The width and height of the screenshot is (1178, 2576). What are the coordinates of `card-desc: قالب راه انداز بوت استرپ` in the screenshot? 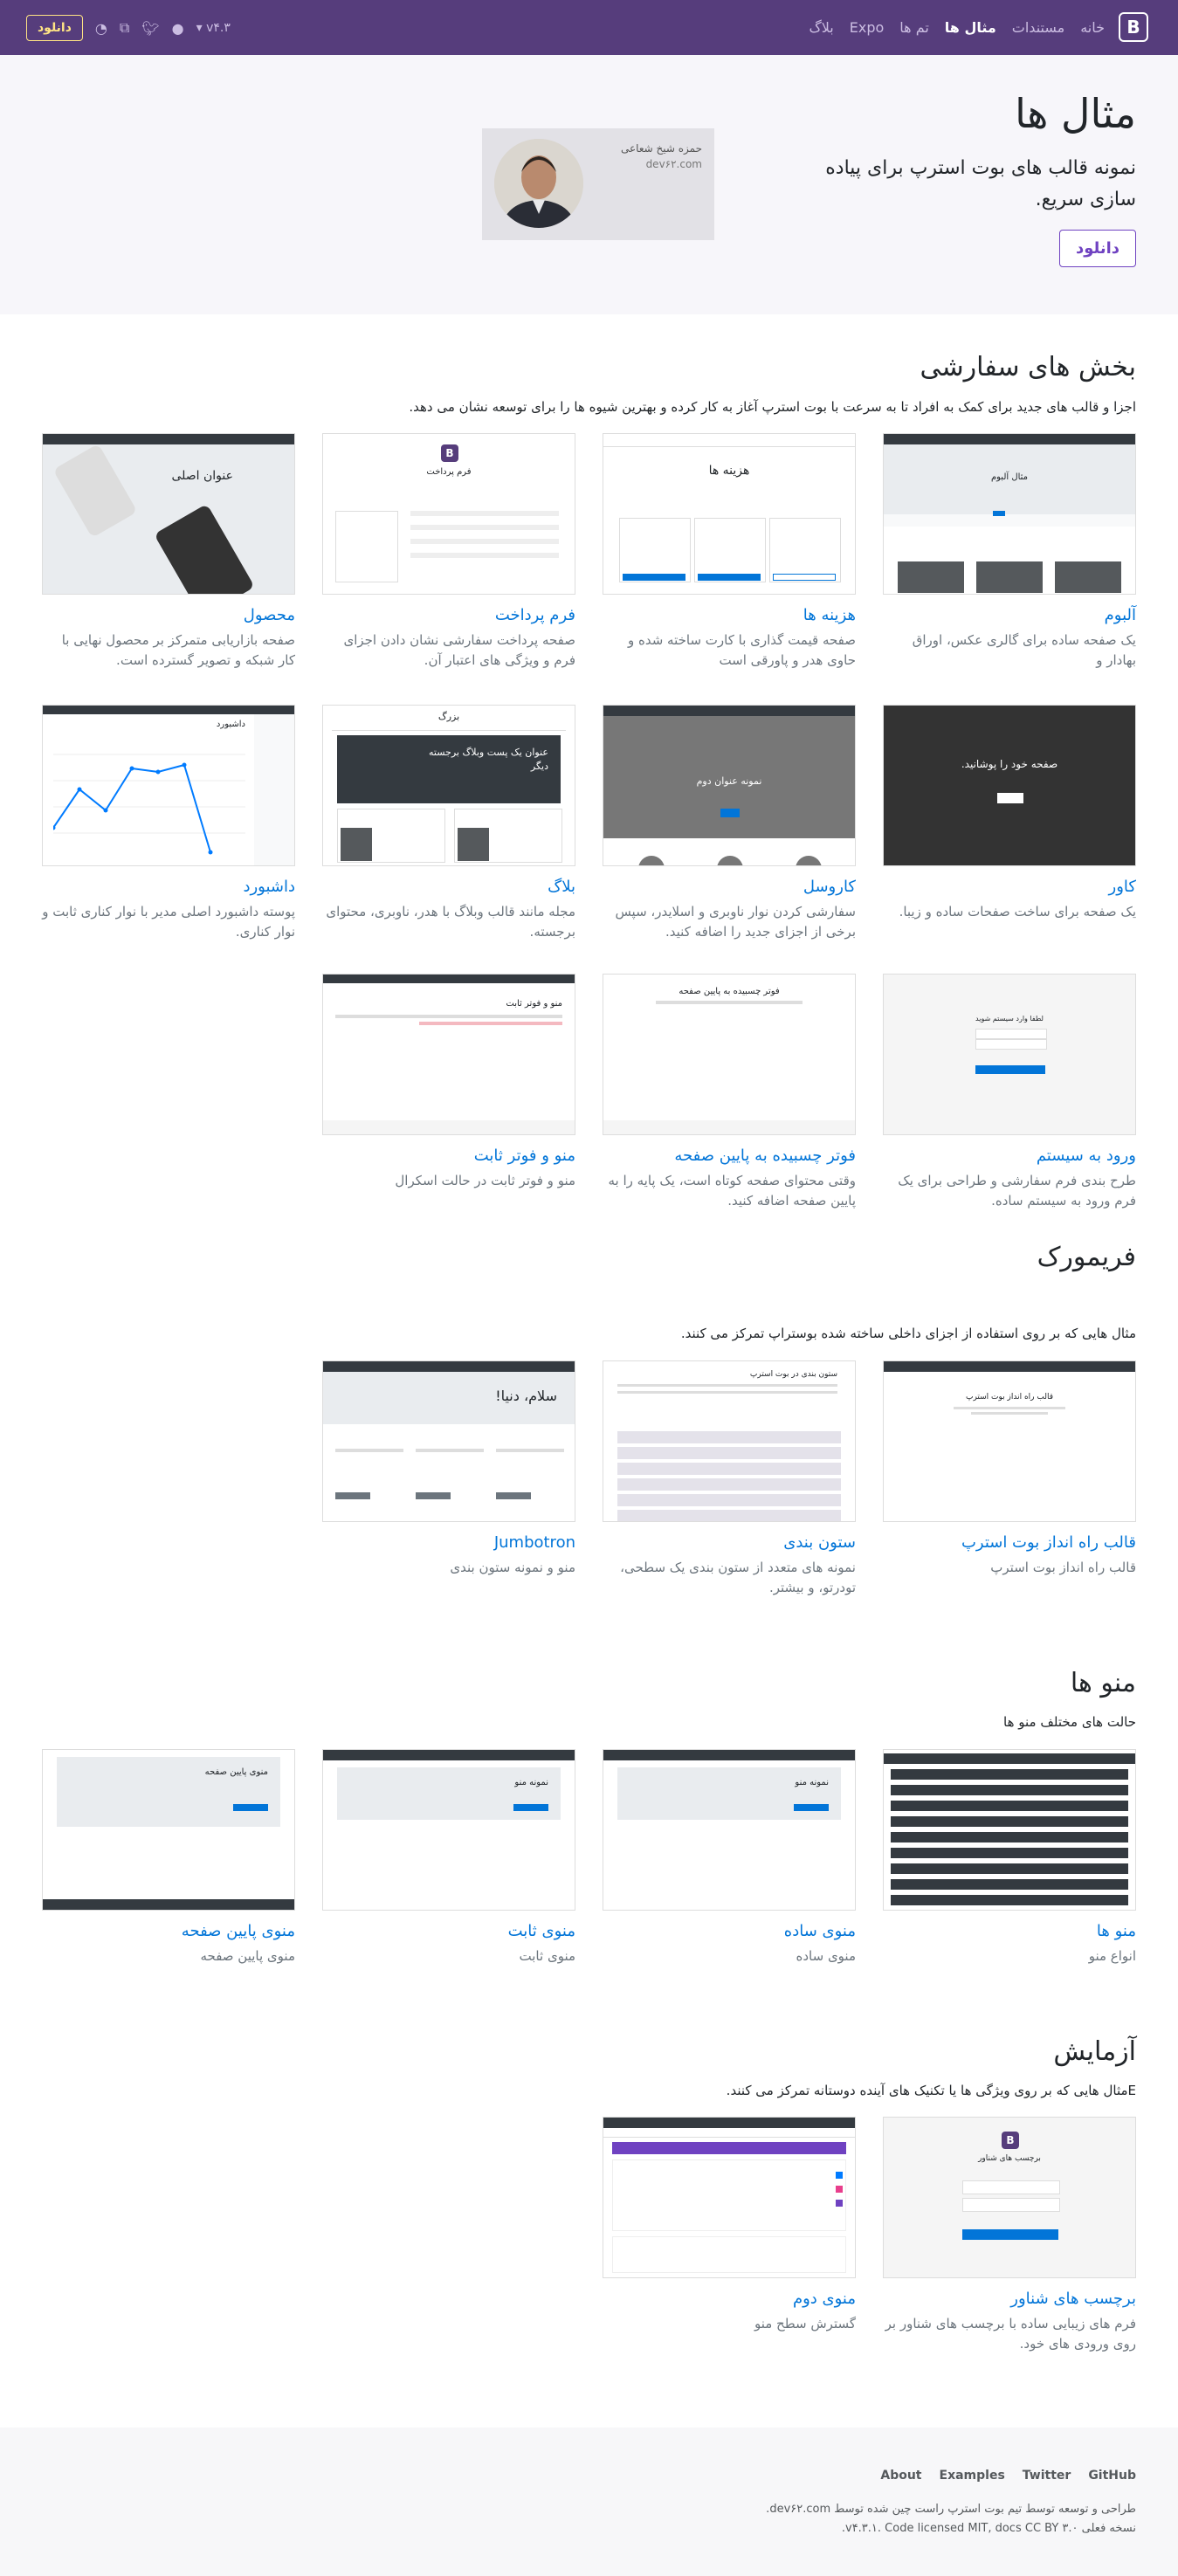 It's located at (1063, 1567).